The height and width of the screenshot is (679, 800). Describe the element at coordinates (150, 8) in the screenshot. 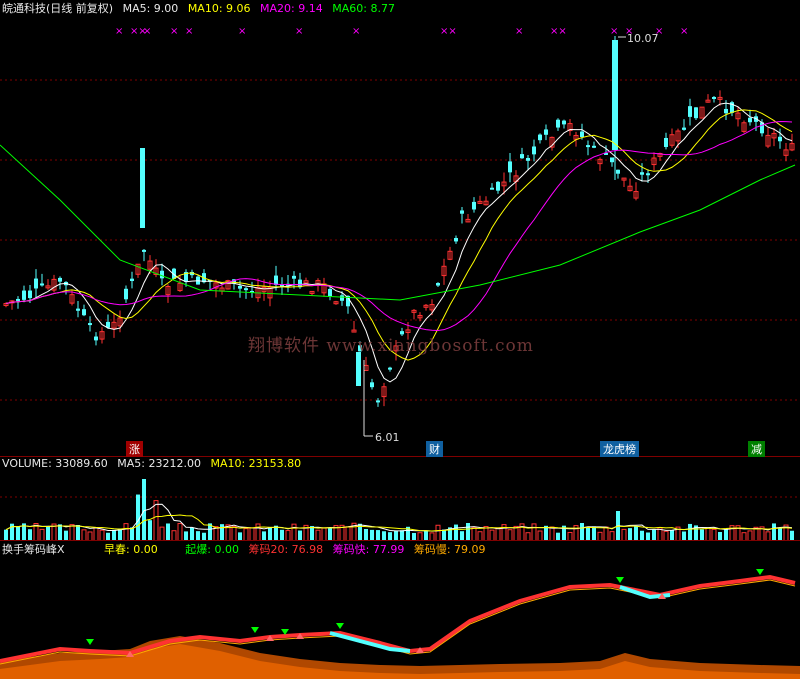

I see `ma5-value: MA5: 9.00` at that location.